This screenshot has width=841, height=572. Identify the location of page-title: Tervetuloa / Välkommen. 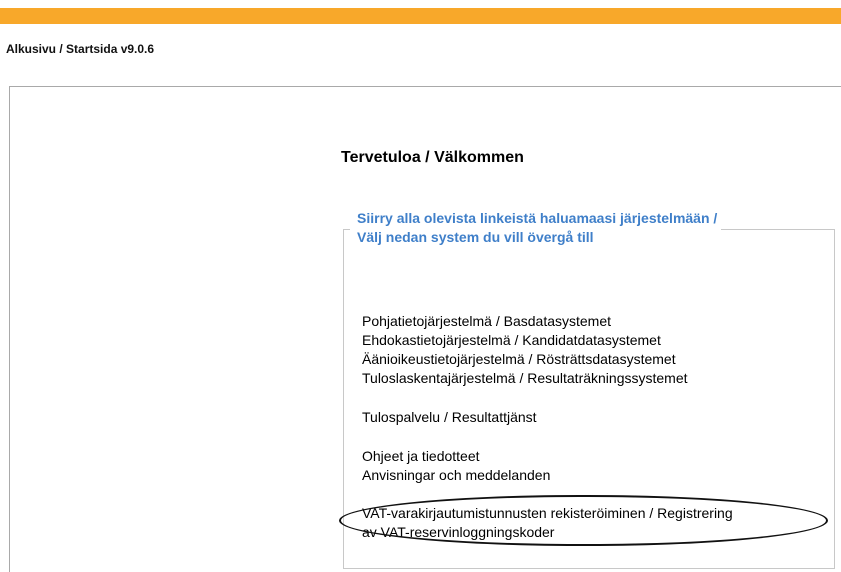
(432, 157).